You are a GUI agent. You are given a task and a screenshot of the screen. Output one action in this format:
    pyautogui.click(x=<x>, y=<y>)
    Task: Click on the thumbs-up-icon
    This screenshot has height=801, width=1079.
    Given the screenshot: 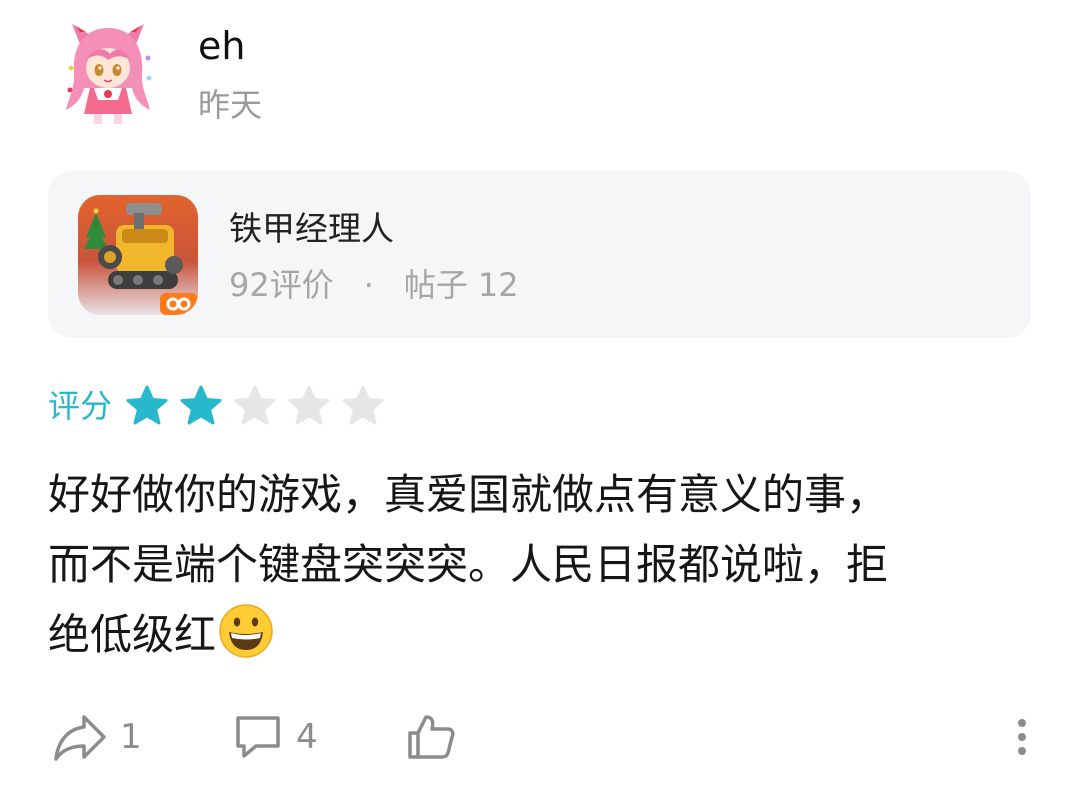 What is the action you would take?
    pyautogui.click(x=431, y=737)
    